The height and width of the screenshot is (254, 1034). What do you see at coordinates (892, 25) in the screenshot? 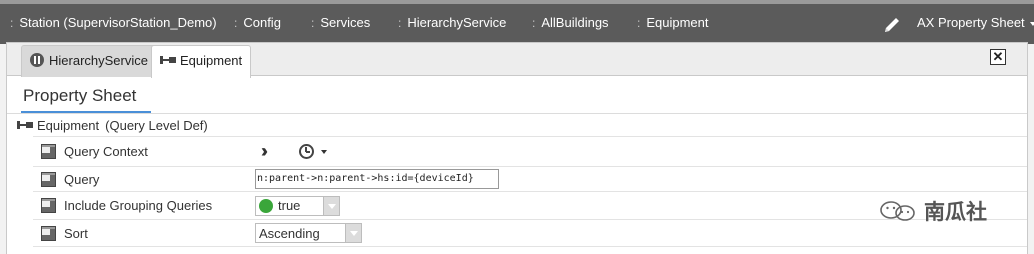
I see `pencil-icon` at bounding box center [892, 25].